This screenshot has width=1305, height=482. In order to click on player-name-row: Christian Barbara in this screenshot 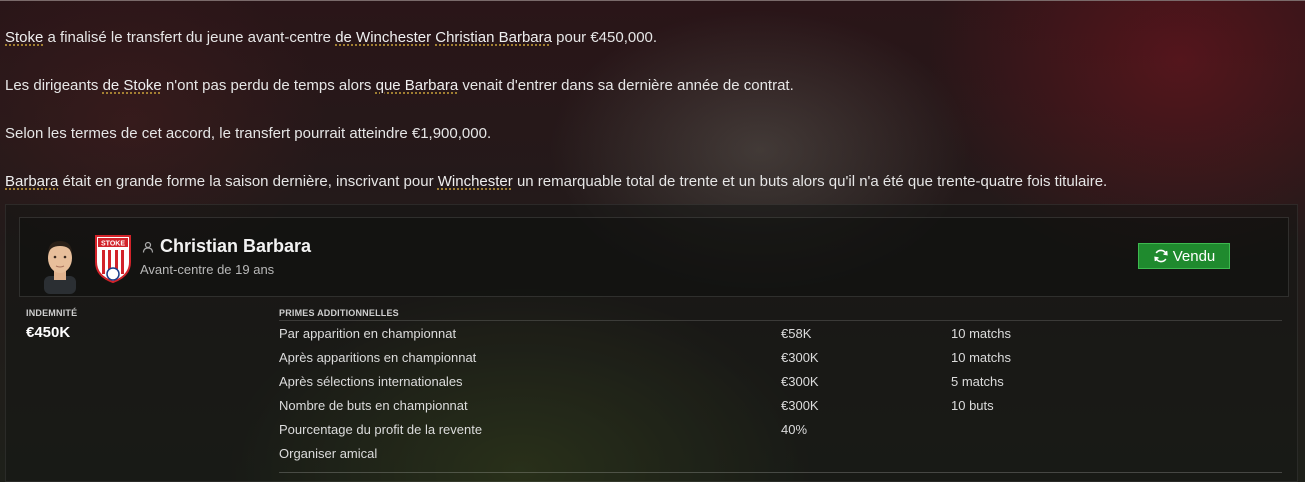, I will do `click(226, 246)`.